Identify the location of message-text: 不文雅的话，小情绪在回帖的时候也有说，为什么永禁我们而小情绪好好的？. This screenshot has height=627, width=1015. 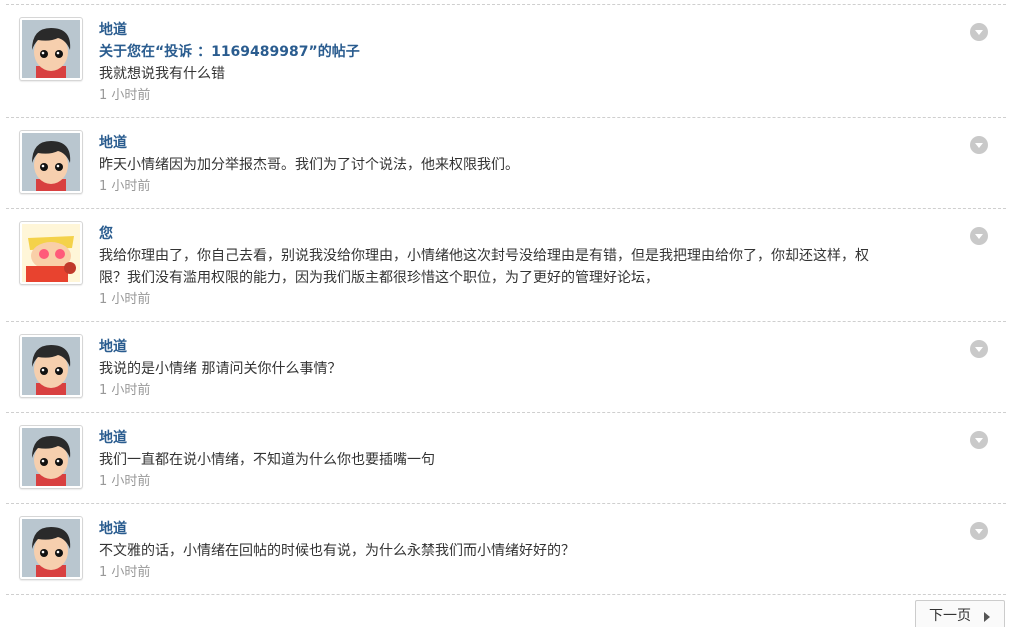
(337, 551).